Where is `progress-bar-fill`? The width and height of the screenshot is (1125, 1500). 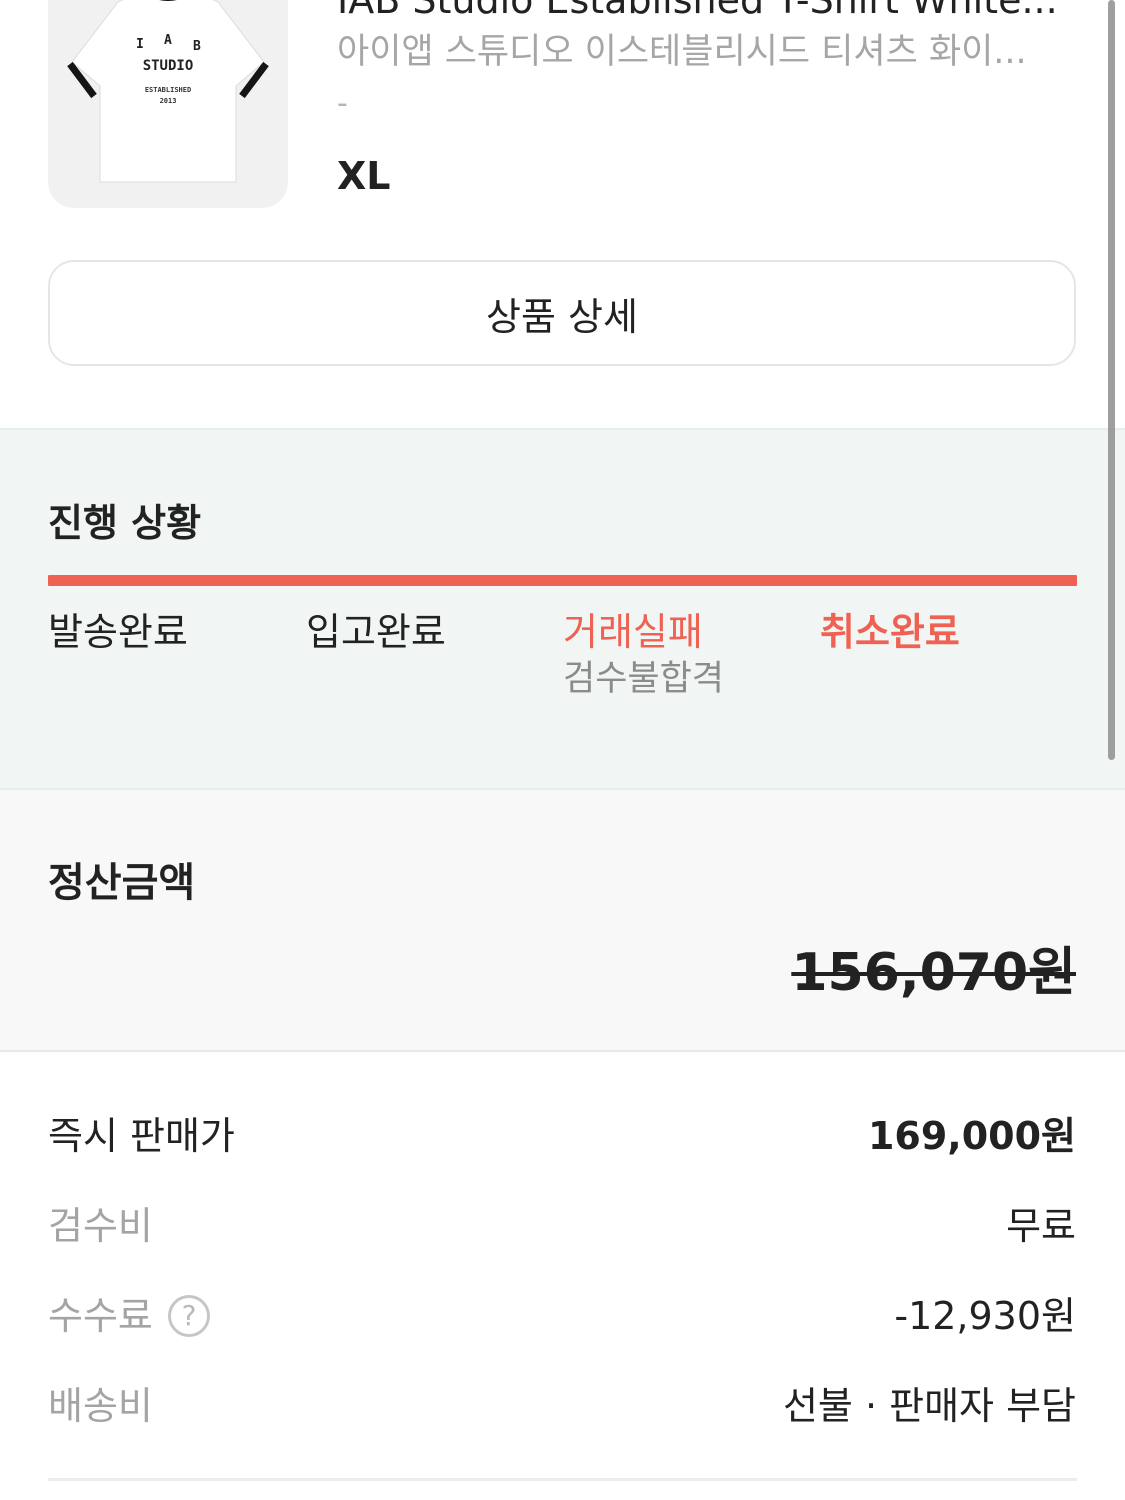
progress-bar-fill is located at coordinates (562, 580).